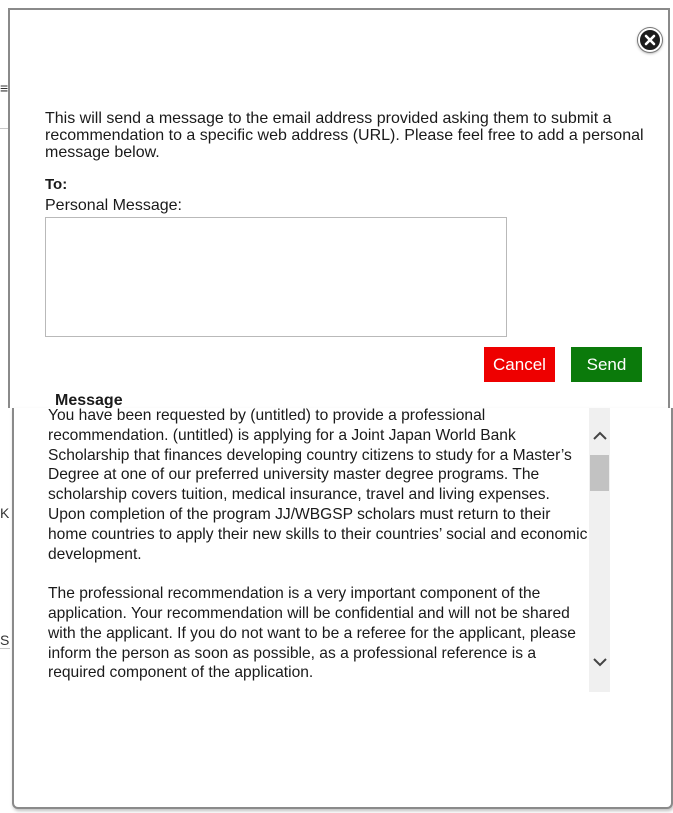  Describe the element at coordinates (56, 184) in the screenshot. I see `to-label: To:` at that location.